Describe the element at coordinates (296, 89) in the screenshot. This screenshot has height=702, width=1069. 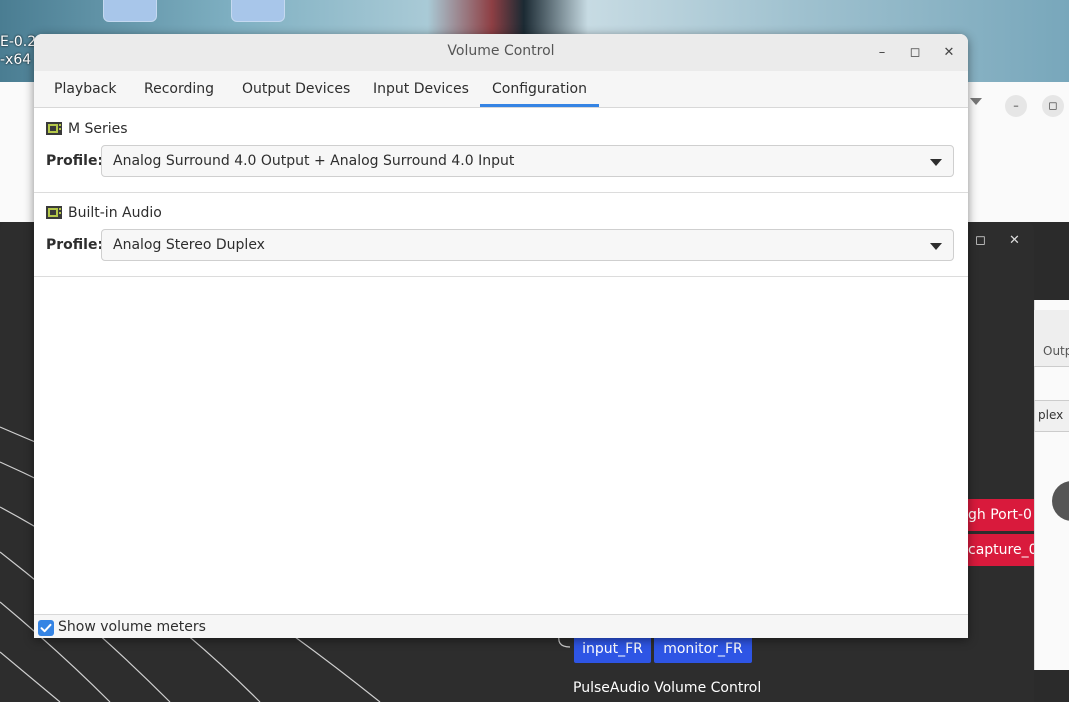
I see `tab-output-devices: Output Devices` at that location.